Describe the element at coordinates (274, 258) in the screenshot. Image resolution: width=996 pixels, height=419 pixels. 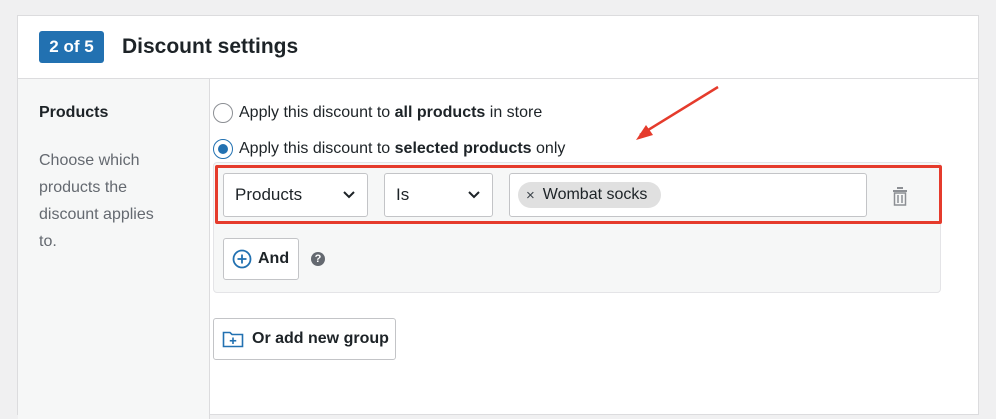
I see `and-button-label: And` at that location.